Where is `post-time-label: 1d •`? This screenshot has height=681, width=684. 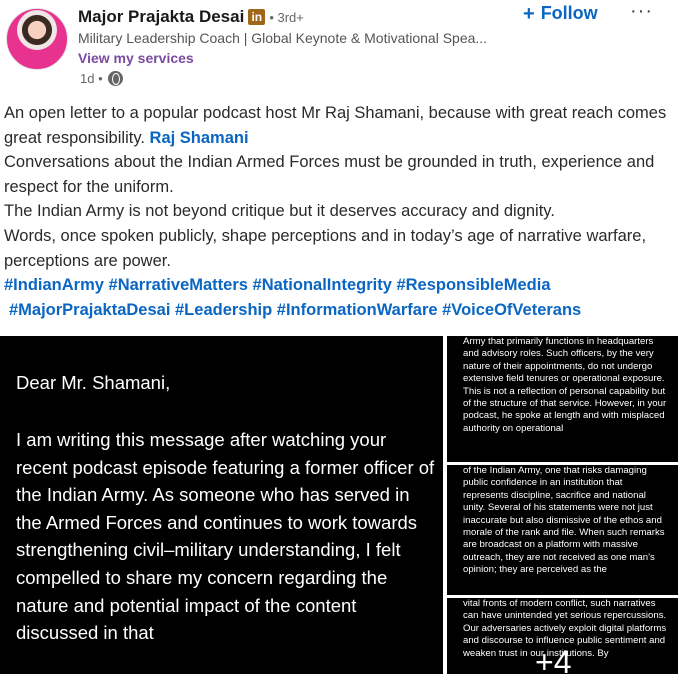
post-time-label: 1d • is located at coordinates (91, 78).